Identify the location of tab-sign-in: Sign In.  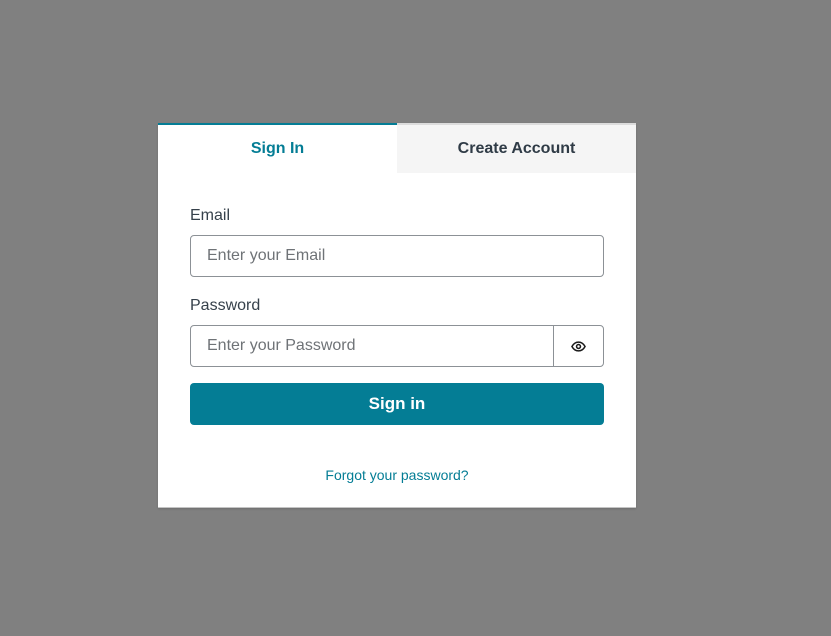
(277, 148).